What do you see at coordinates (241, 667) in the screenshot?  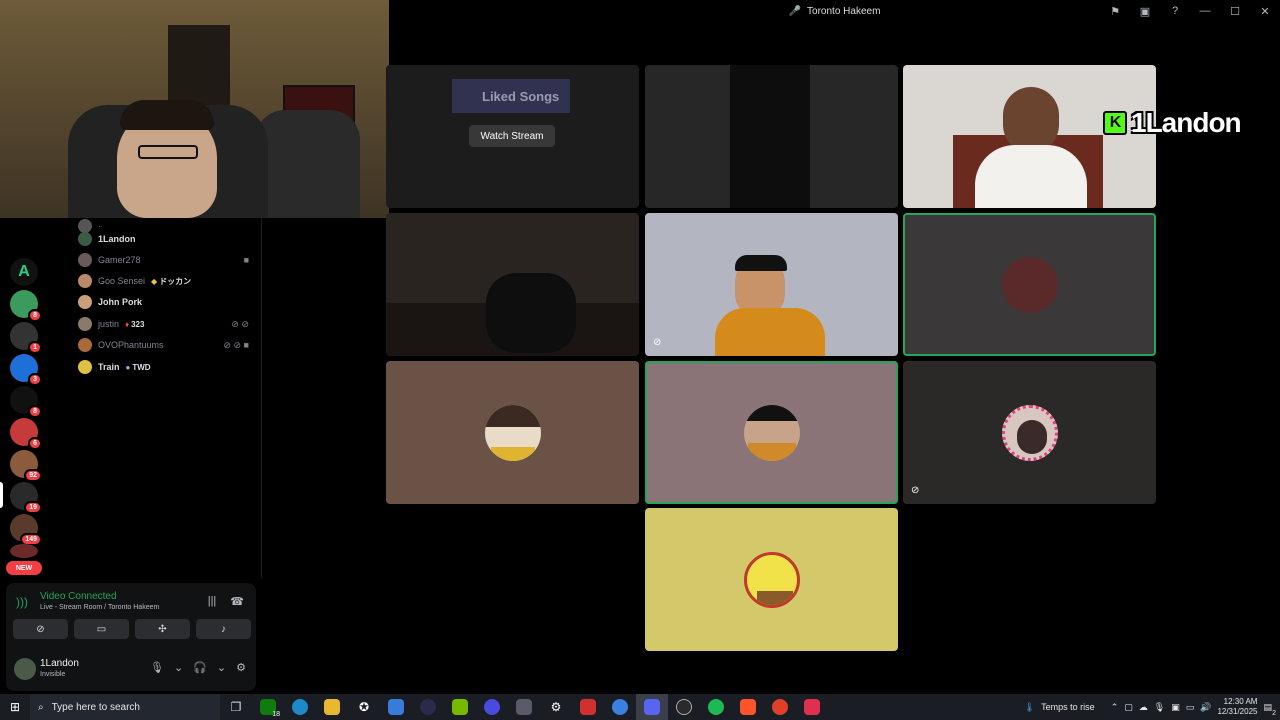 I see `gear-icon: ⚙` at bounding box center [241, 667].